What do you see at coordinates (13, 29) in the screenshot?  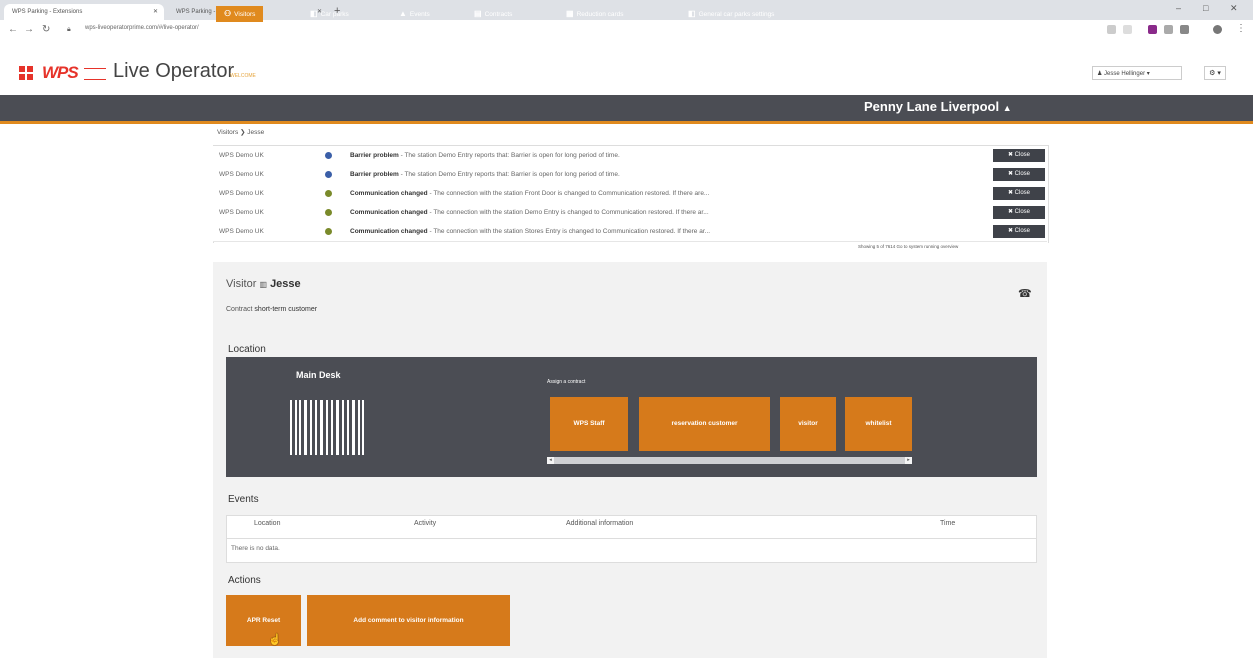 I see `back-icon: ←` at bounding box center [13, 29].